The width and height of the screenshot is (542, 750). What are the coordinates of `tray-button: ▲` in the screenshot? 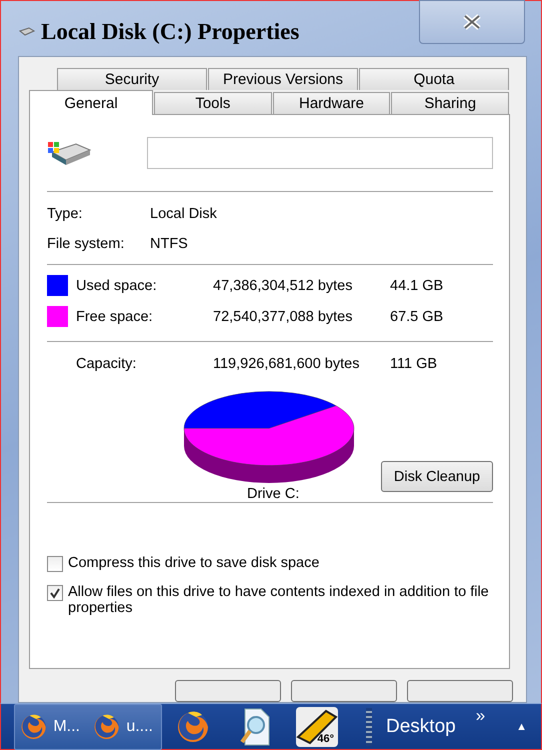 It's located at (521, 726).